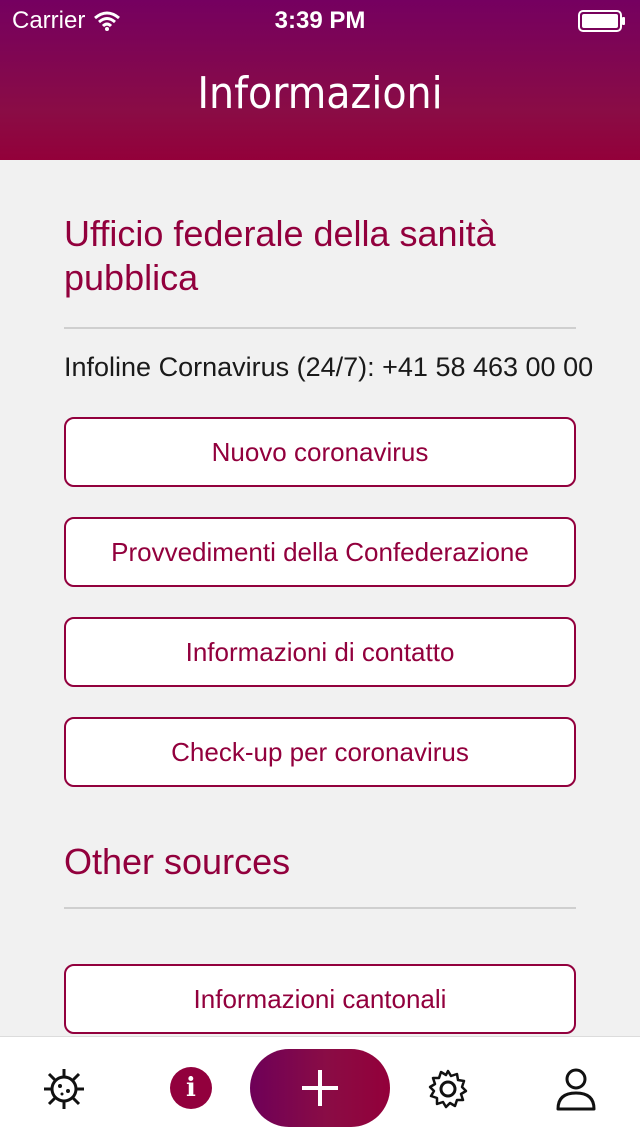 The height and width of the screenshot is (1136, 640). I want to click on cantonal-info-button: Informazioni cantonali, so click(320, 999).